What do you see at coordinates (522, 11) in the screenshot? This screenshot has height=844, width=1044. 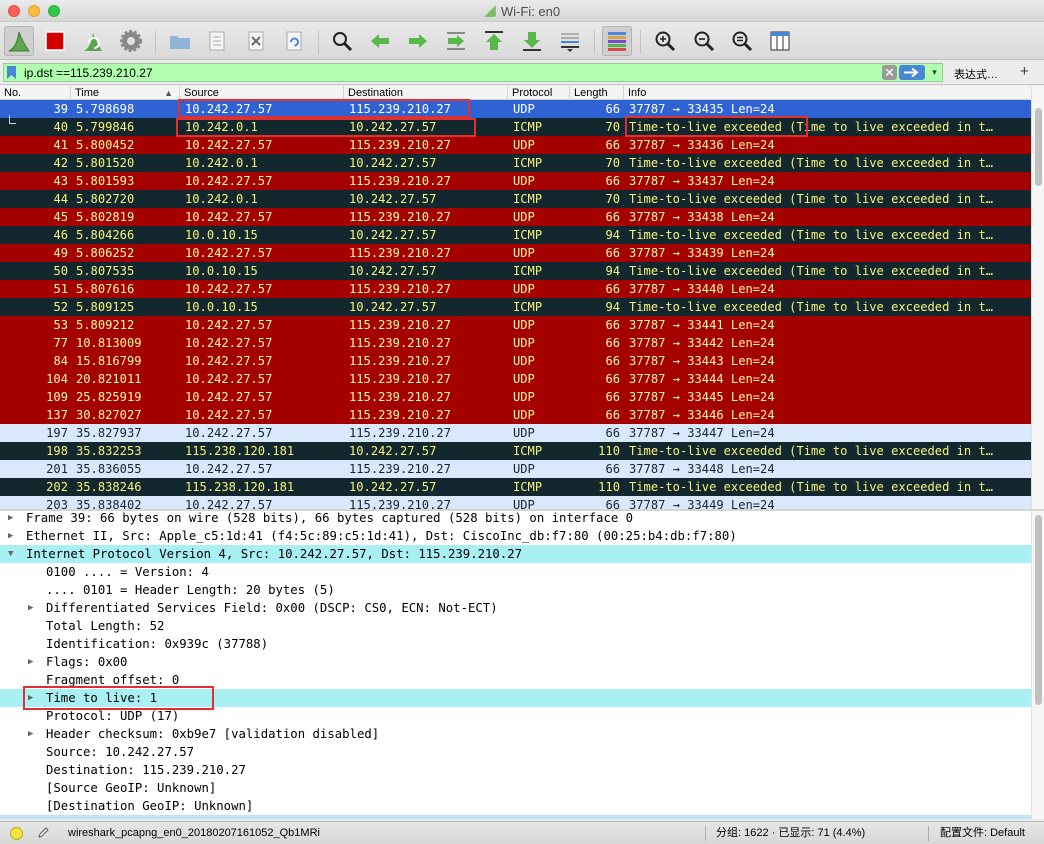 I see `title-bar: Wi-Fi: en0` at bounding box center [522, 11].